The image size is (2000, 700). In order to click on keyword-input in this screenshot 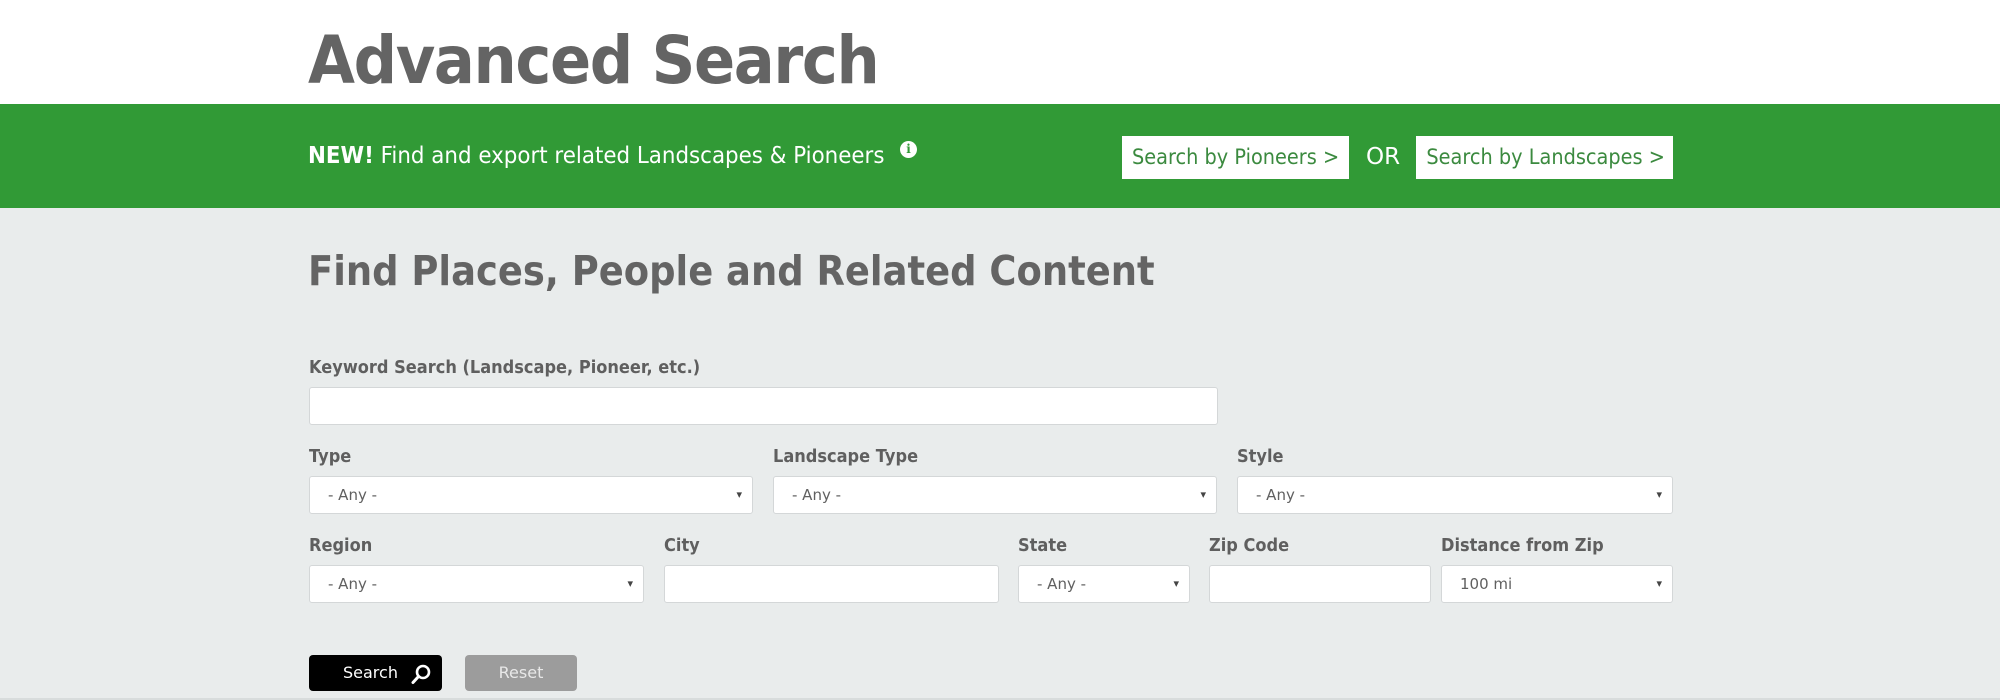, I will do `click(763, 406)`.